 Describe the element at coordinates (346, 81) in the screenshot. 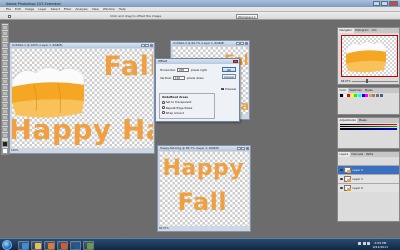

I see `zoom-value: 66.67%` at that location.